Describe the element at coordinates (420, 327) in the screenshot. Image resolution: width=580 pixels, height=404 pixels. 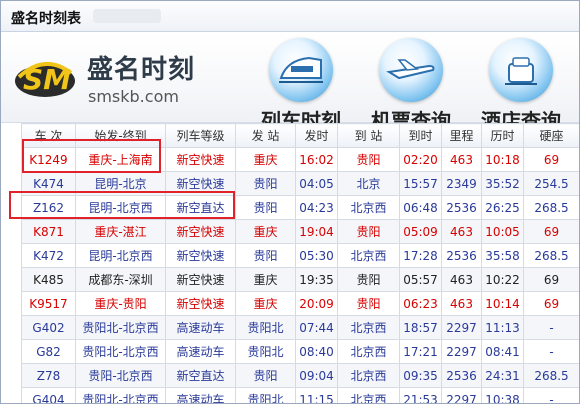
I see `cell-arrive-time: 18:57` at that location.